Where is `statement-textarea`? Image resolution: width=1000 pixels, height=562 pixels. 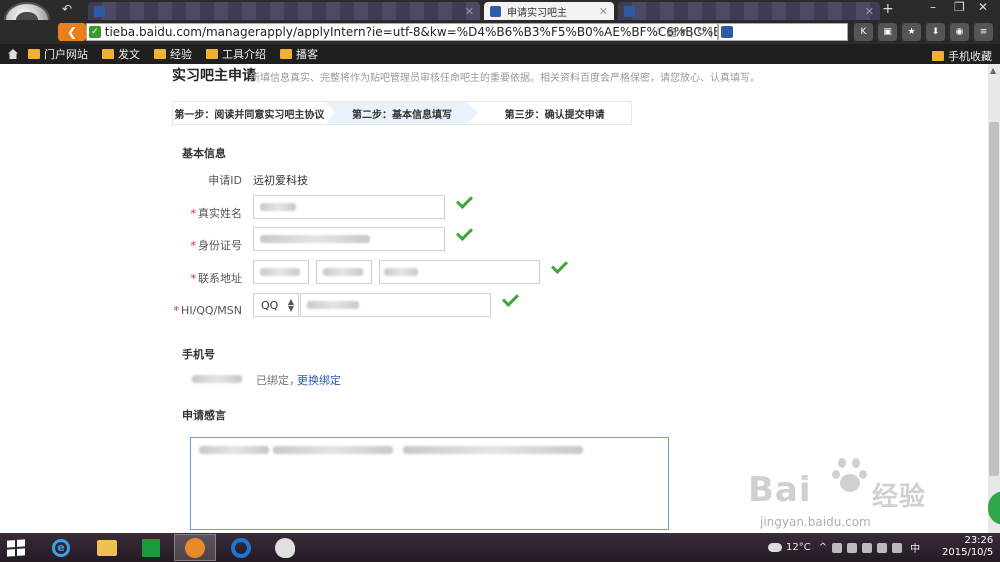 statement-textarea is located at coordinates (429, 483).